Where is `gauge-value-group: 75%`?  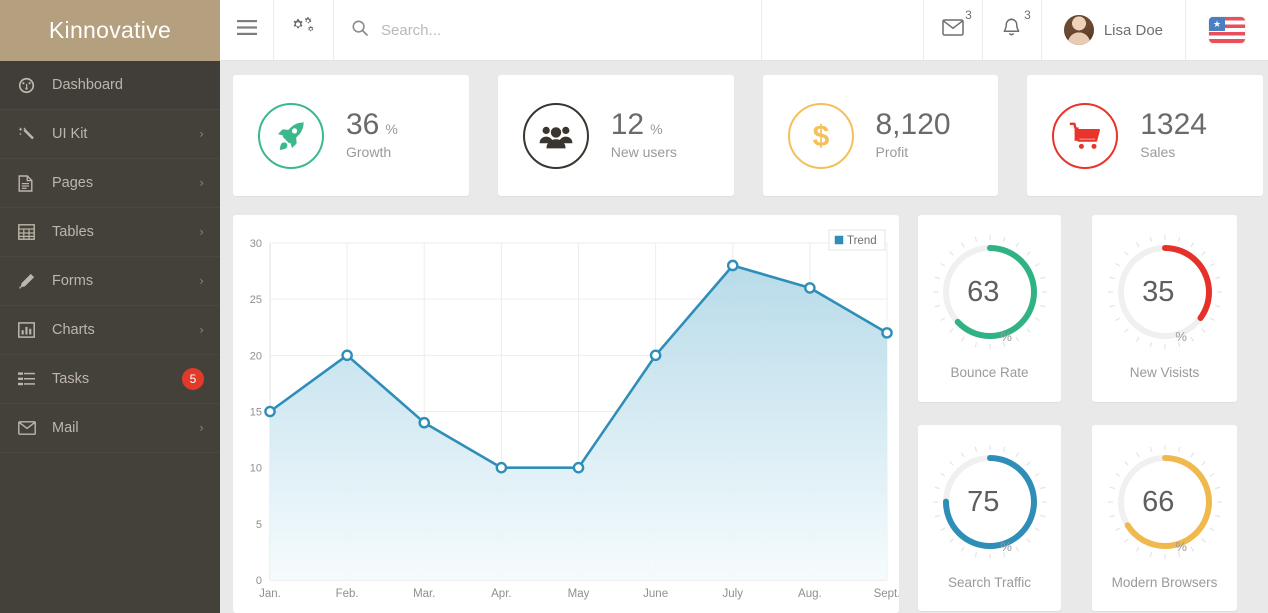 gauge-value-group: 75% is located at coordinates (990, 502).